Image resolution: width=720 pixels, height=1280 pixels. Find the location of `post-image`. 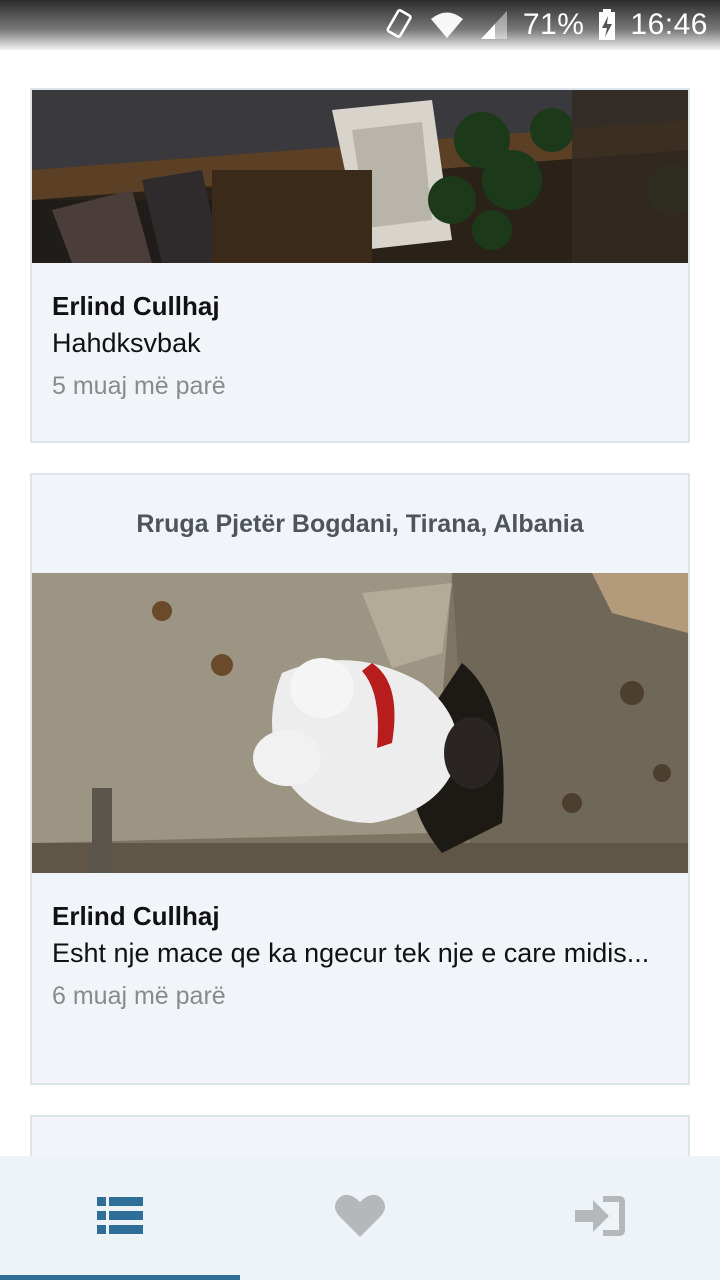

post-image is located at coordinates (360, 176).